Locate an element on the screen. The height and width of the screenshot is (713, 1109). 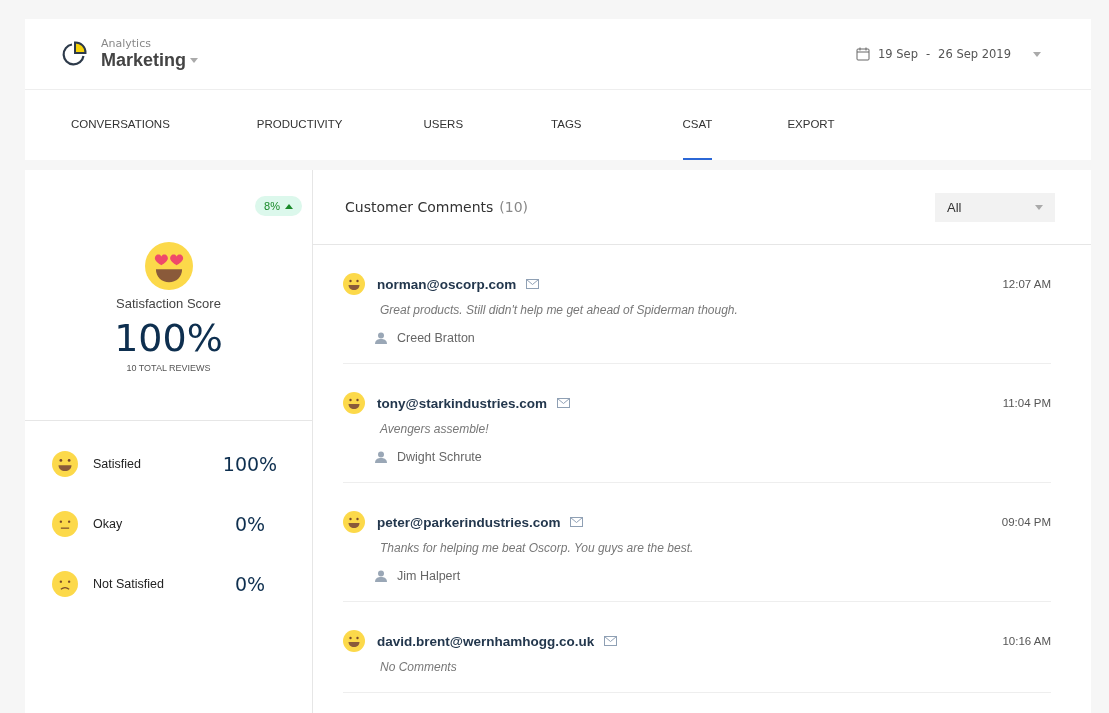
agent-name: Dwight Schrute is located at coordinates (439, 457).